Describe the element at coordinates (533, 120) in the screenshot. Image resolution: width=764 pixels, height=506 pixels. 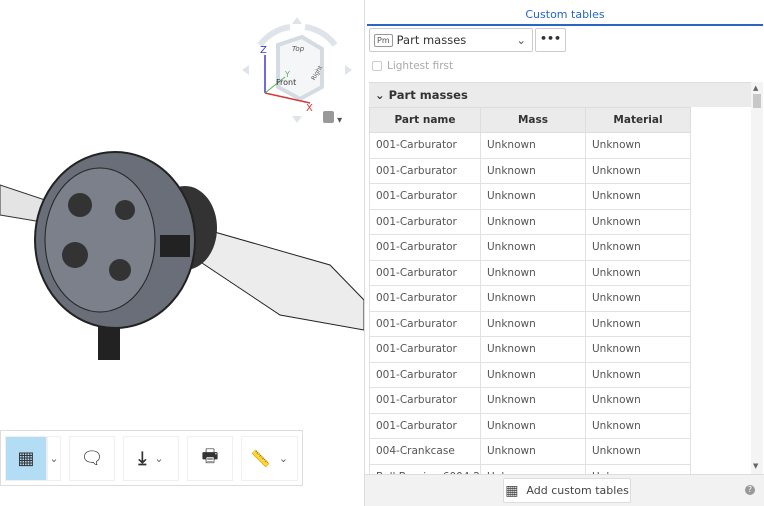
I see `column-header: Mass` at that location.